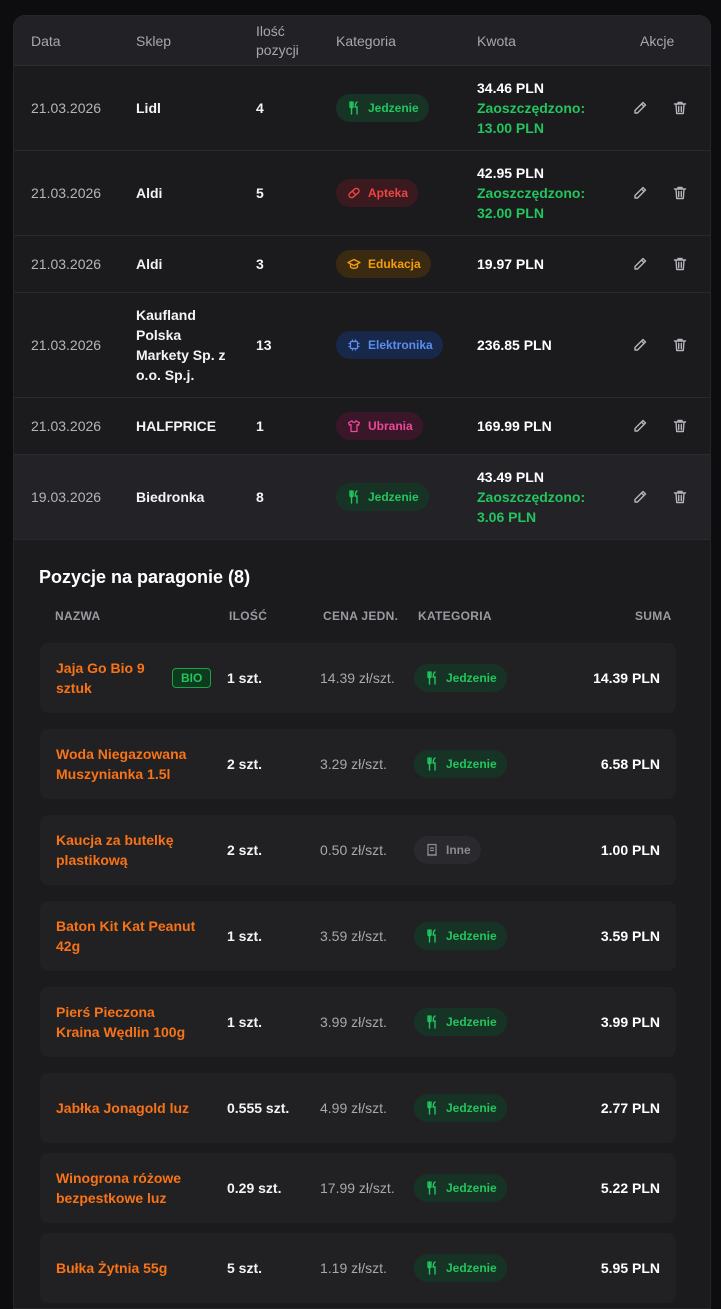 The image size is (721, 1309). Describe the element at coordinates (455, 616) in the screenshot. I see `items-header-category: KATEGORIA` at that location.